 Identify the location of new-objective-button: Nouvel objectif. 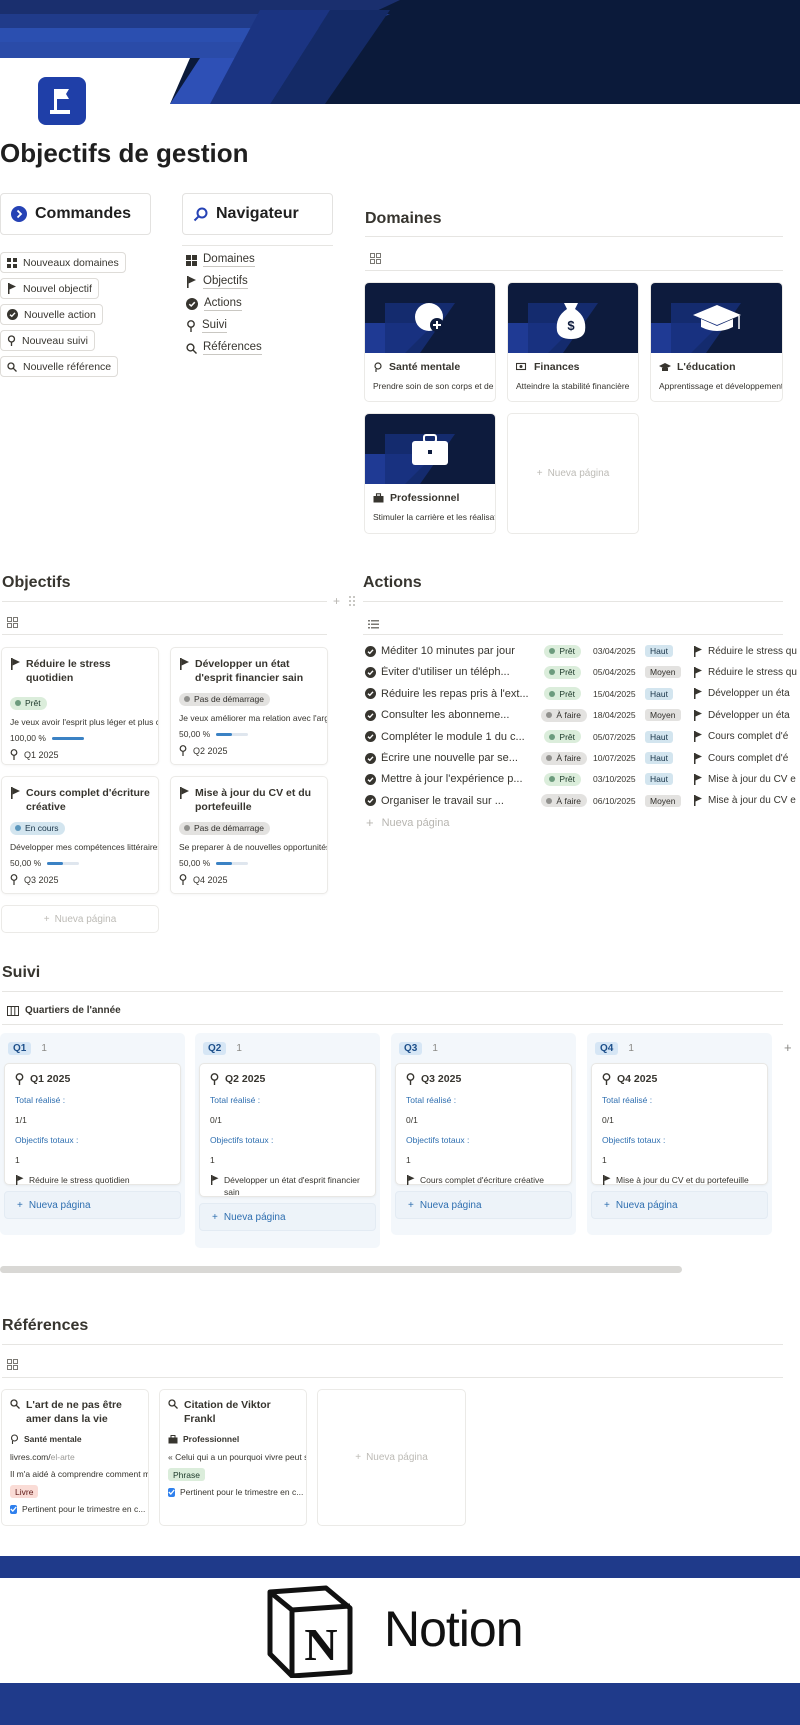
(49, 288).